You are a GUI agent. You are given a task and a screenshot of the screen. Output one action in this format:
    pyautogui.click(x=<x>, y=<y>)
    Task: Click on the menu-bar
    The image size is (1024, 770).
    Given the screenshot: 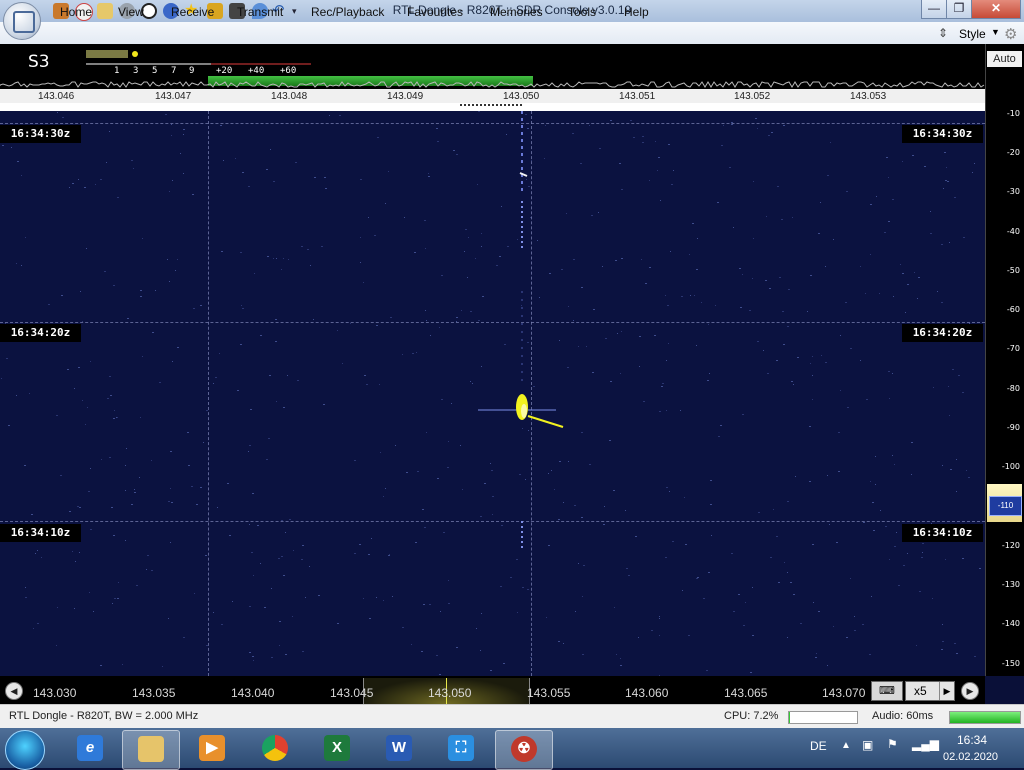 What is the action you would take?
    pyautogui.click(x=512, y=33)
    